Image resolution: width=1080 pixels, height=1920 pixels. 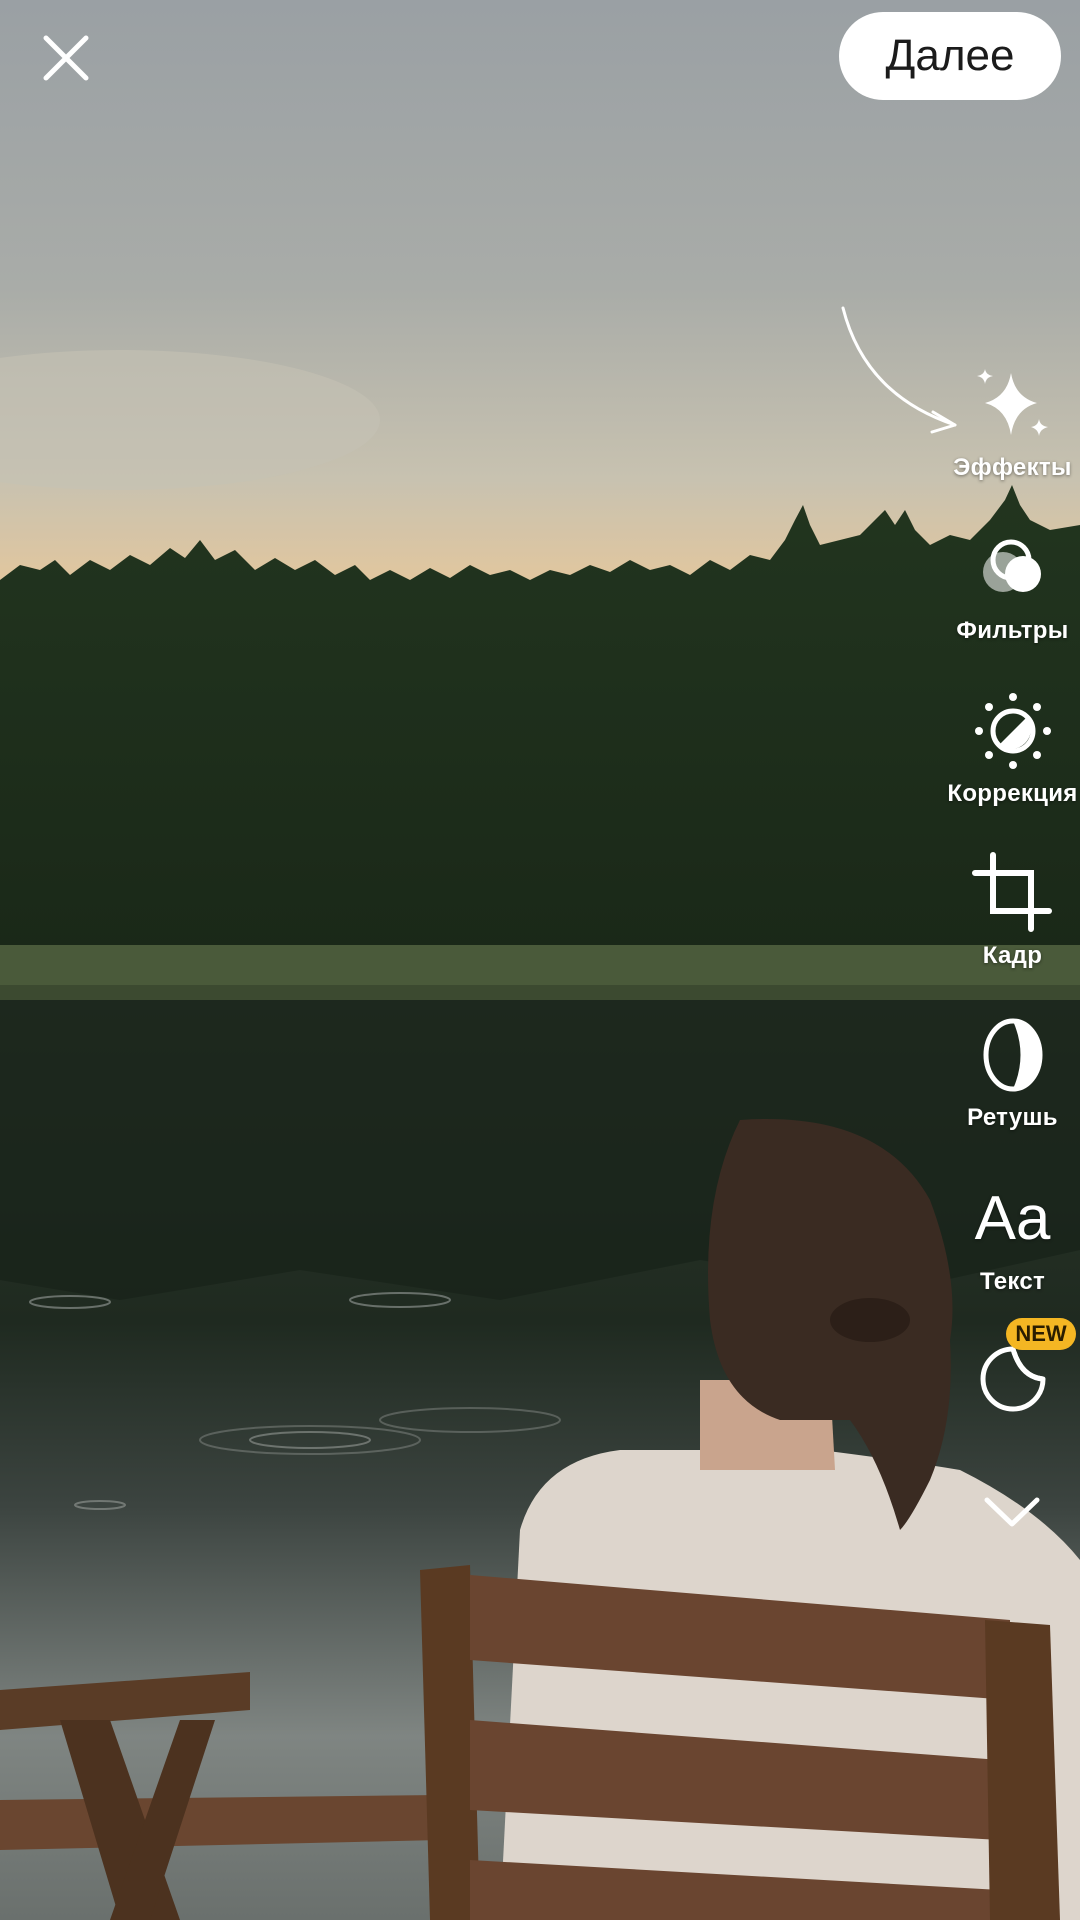 I want to click on tool-filters: Фильтры, so click(x=1010, y=584).